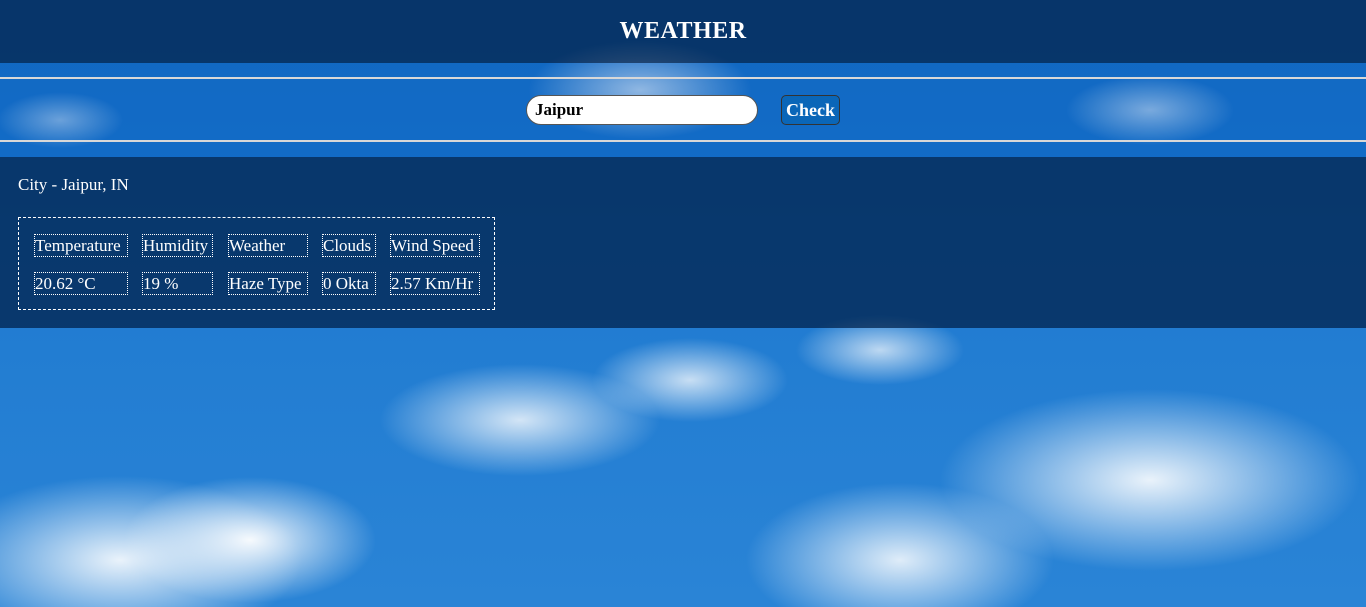  I want to click on header-wind-speed: Wind Speed, so click(435, 245).